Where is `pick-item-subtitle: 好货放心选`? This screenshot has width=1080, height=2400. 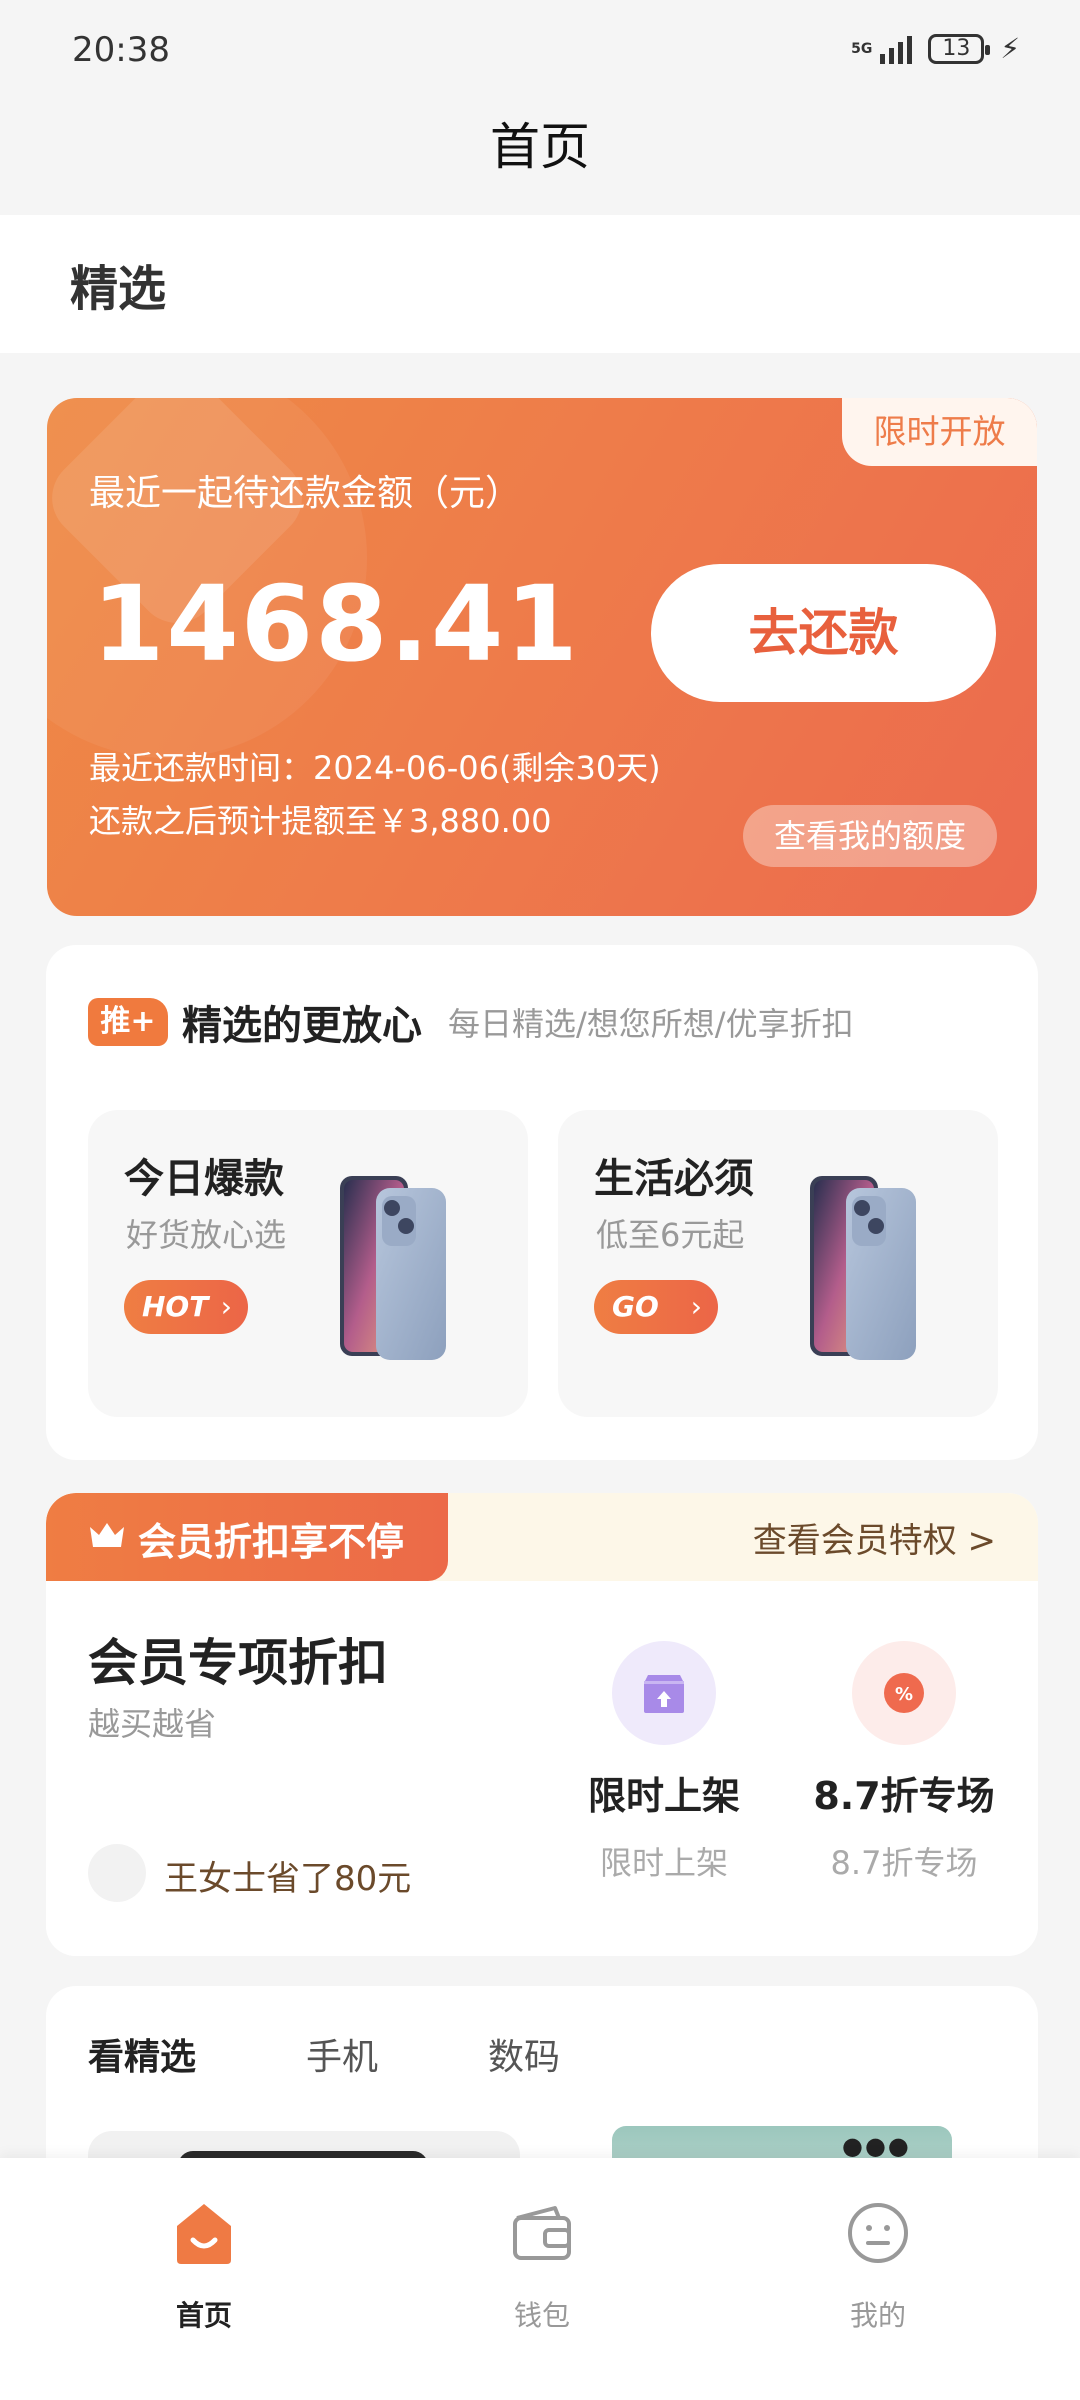 pick-item-subtitle: 好货放心选 is located at coordinates (206, 1235).